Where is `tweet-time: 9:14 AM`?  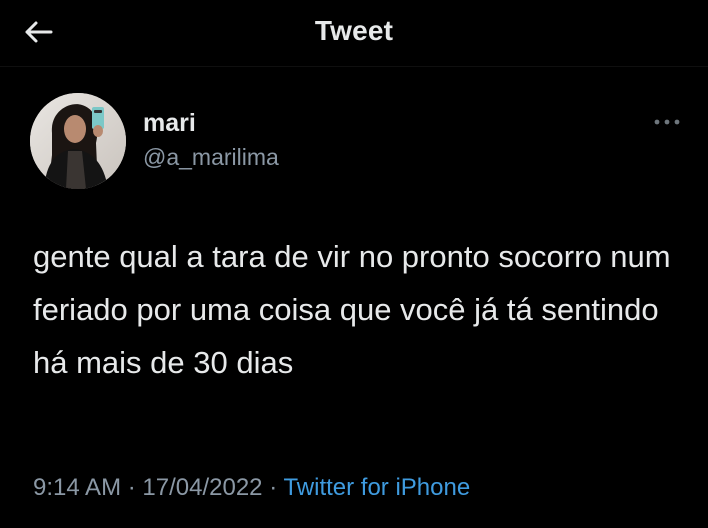 tweet-time: 9:14 AM is located at coordinates (77, 487).